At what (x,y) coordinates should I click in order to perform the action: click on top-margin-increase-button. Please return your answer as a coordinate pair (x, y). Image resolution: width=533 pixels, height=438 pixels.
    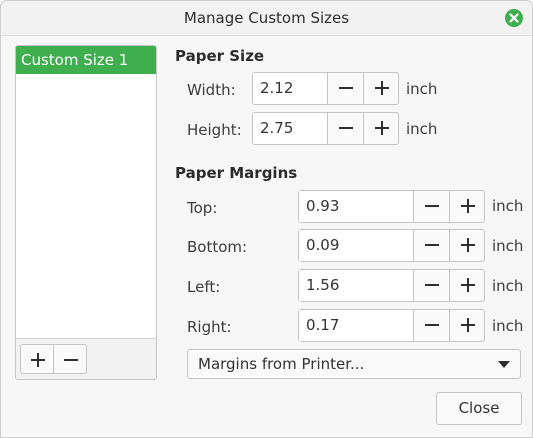
    Looking at the image, I should click on (468, 206).